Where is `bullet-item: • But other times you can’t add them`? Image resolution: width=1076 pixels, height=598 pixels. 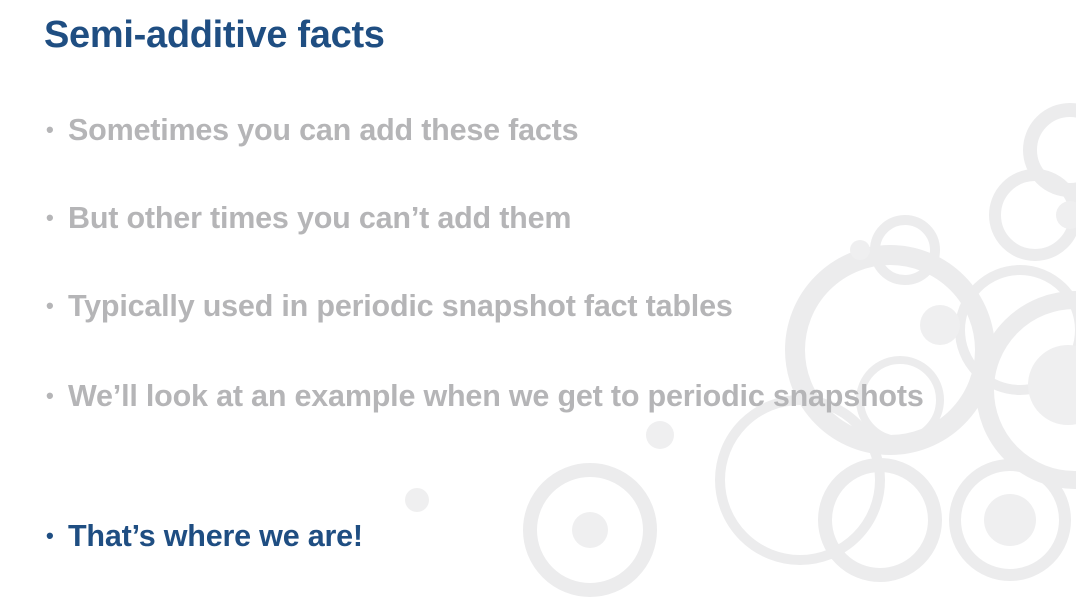
bullet-item: • But other times you can’t add them is located at coordinates (521, 218).